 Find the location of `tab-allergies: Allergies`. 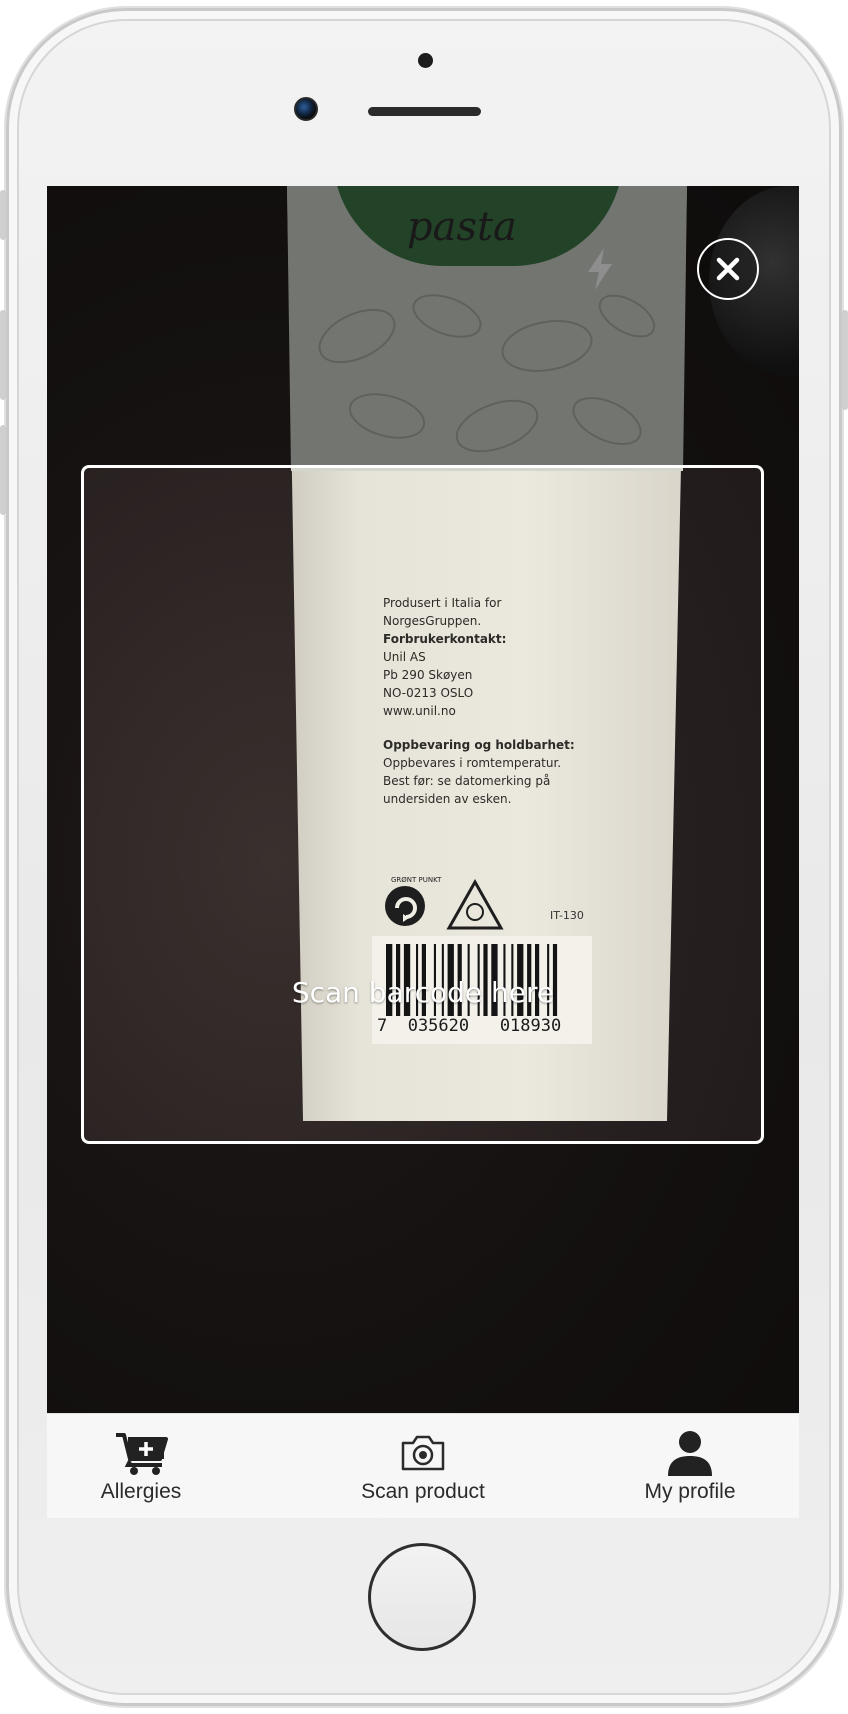

tab-allergies: Allergies is located at coordinates (141, 1466).